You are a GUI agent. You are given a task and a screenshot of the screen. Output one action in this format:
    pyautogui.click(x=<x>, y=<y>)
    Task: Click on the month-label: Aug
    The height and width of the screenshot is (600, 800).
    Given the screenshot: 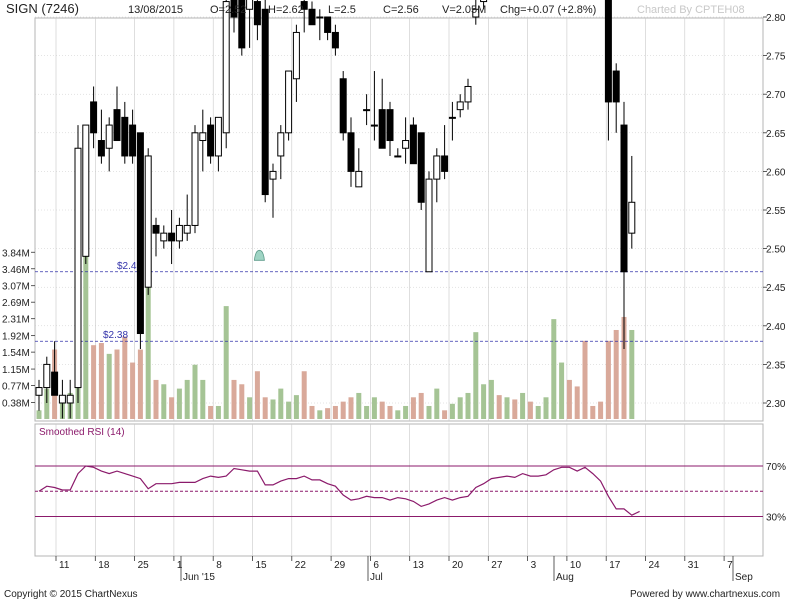 What is the action you would take?
    pyautogui.click(x=565, y=577)
    